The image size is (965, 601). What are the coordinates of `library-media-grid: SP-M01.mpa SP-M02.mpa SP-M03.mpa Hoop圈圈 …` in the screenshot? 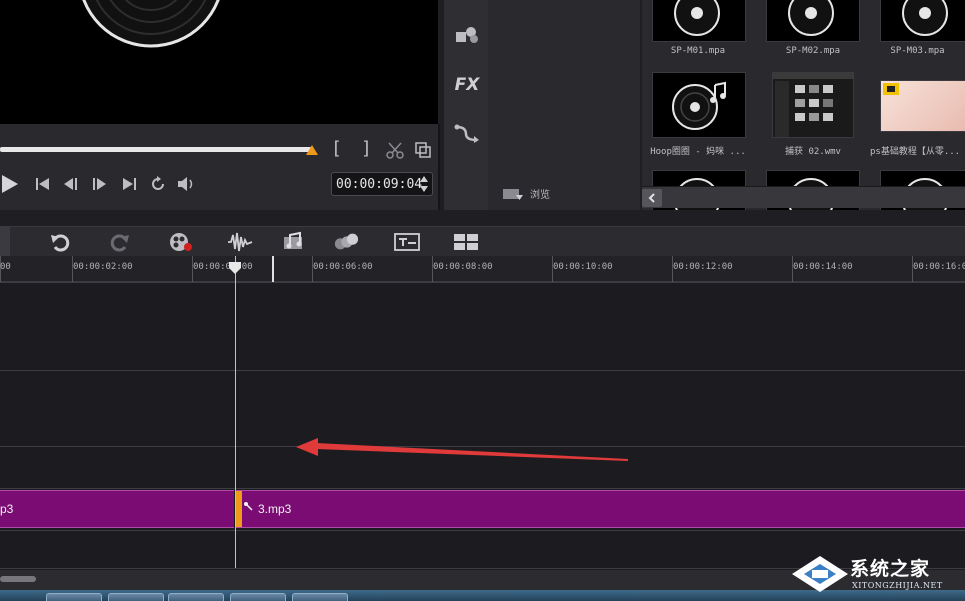 It's located at (803, 105).